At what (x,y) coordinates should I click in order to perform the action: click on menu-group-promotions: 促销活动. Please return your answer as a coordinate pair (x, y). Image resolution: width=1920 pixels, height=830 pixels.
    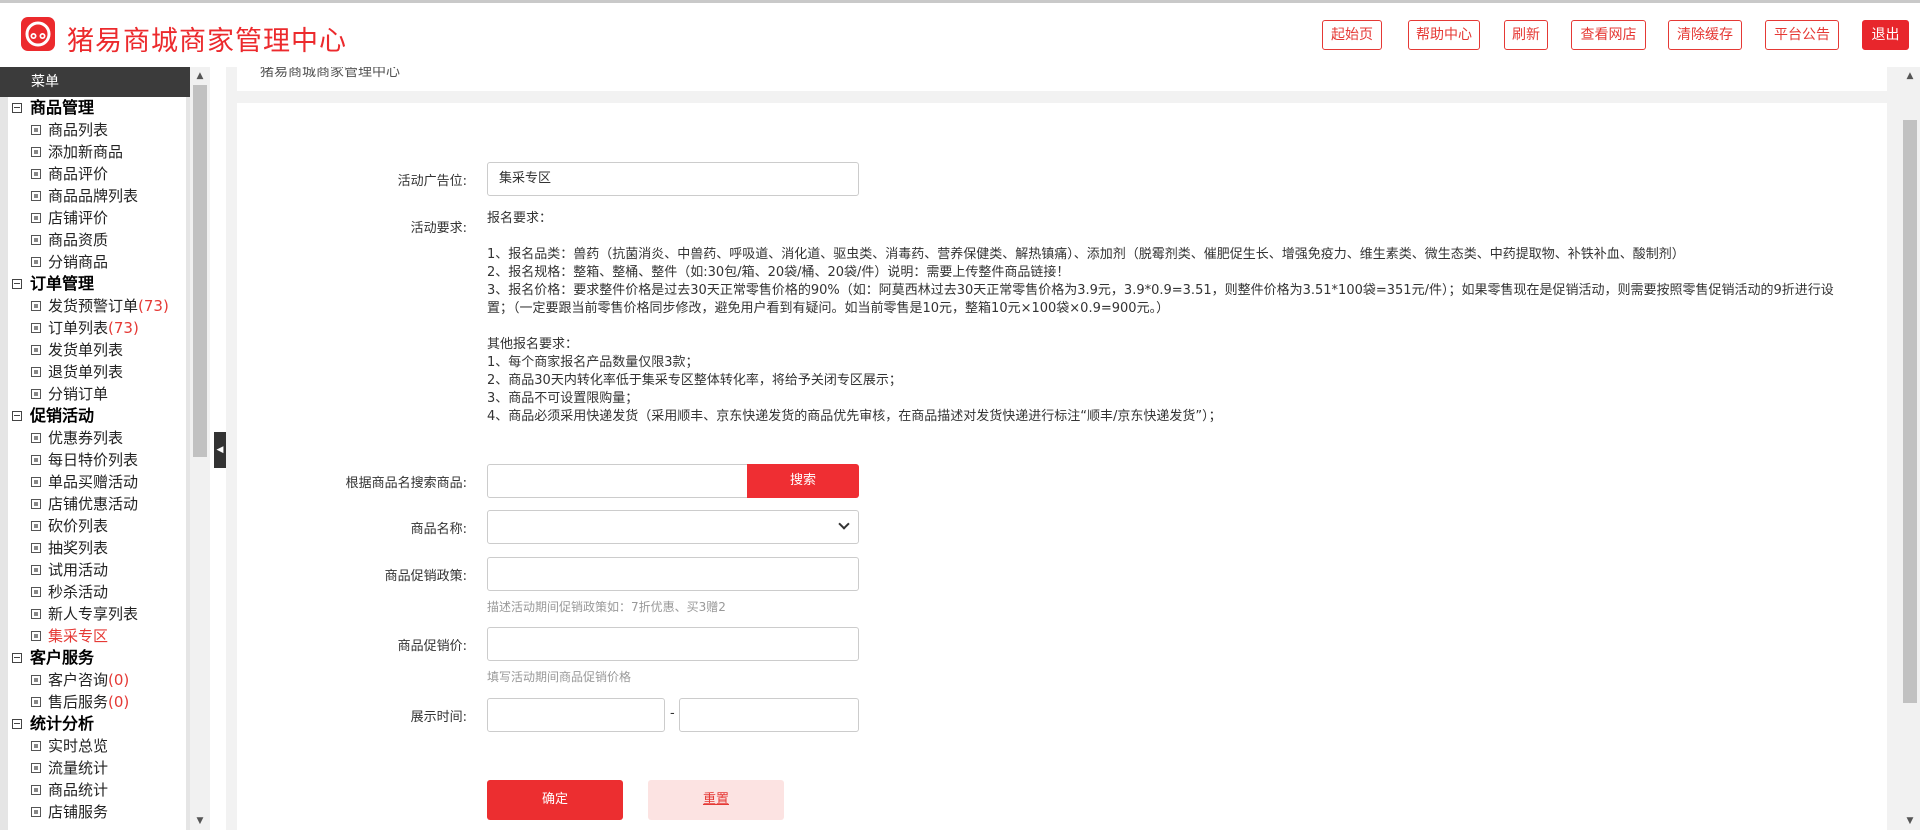
    Looking at the image, I should click on (97, 416).